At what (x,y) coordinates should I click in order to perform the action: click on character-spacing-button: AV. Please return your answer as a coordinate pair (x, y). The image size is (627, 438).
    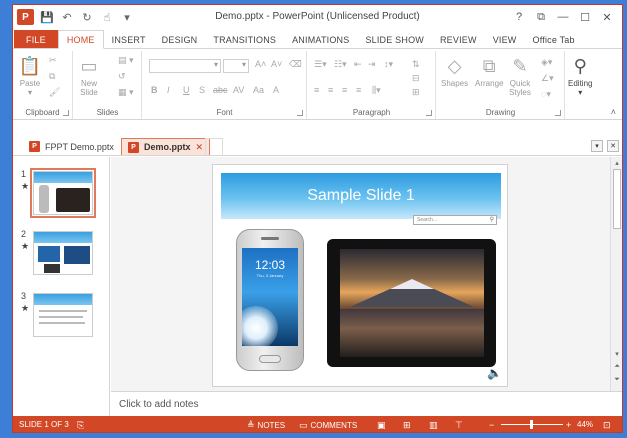
    Looking at the image, I should click on (238, 90).